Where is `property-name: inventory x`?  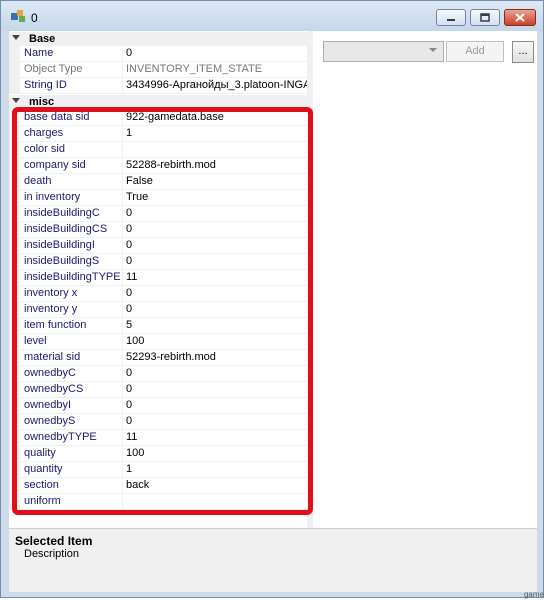 property-name: inventory x is located at coordinates (71, 294).